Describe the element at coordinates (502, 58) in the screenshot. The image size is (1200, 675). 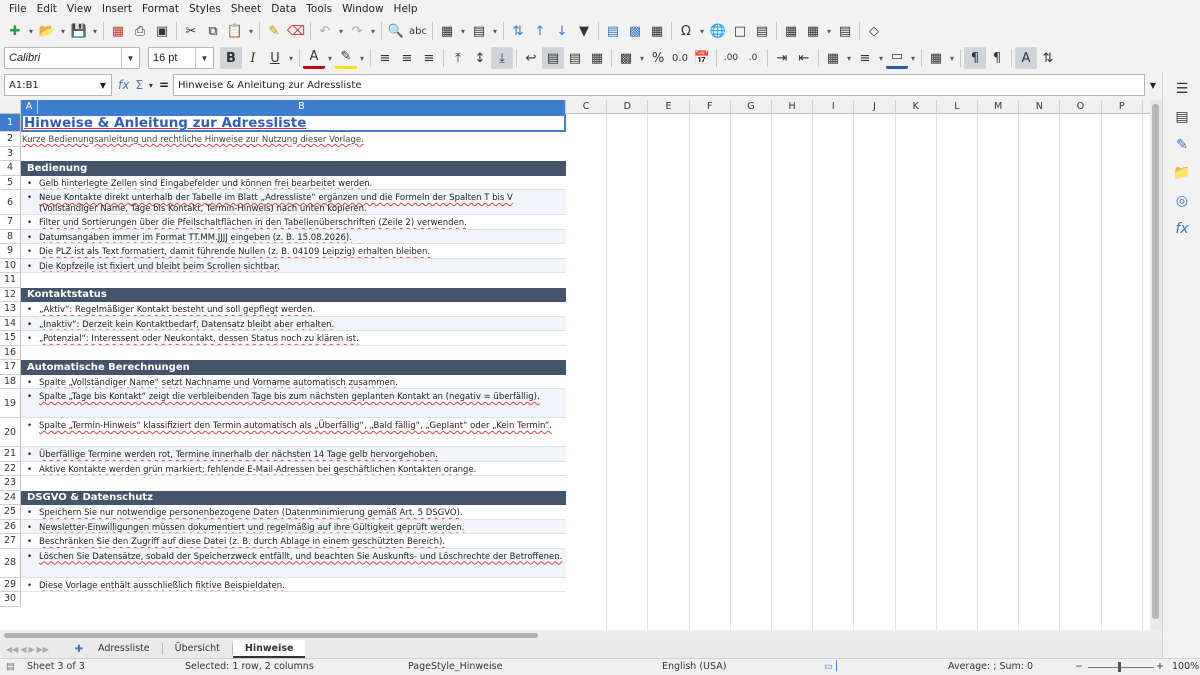
I see `align-bottom-icon: ⤓` at that location.